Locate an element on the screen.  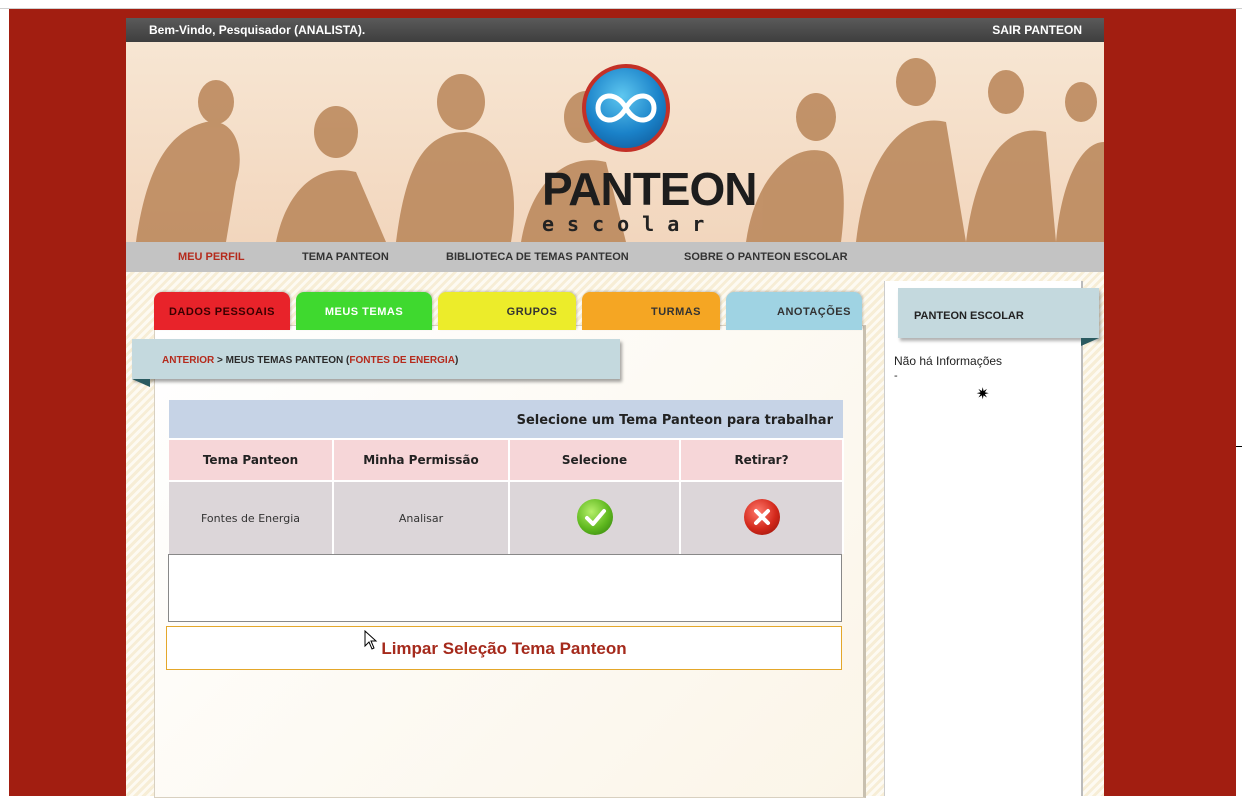
col-header-retirar: Retirar? is located at coordinates (762, 459).